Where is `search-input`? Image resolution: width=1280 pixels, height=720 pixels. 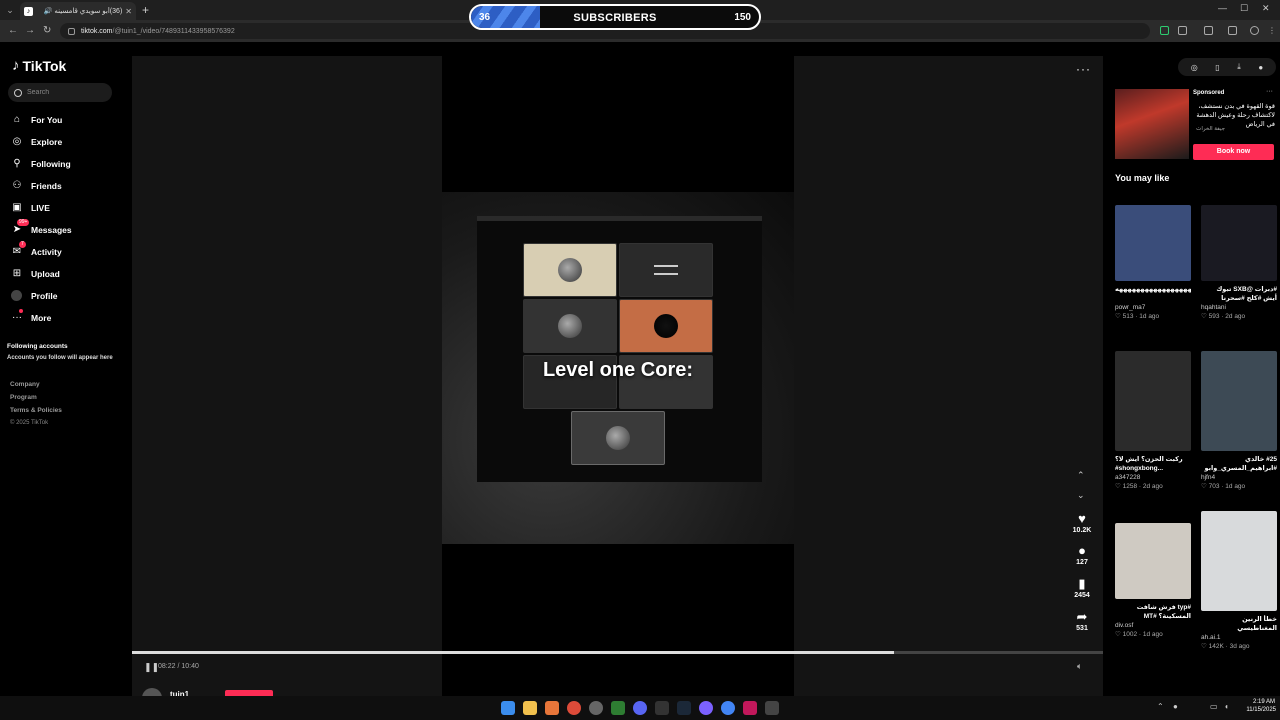 search-input is located at coordinates (67, 92).